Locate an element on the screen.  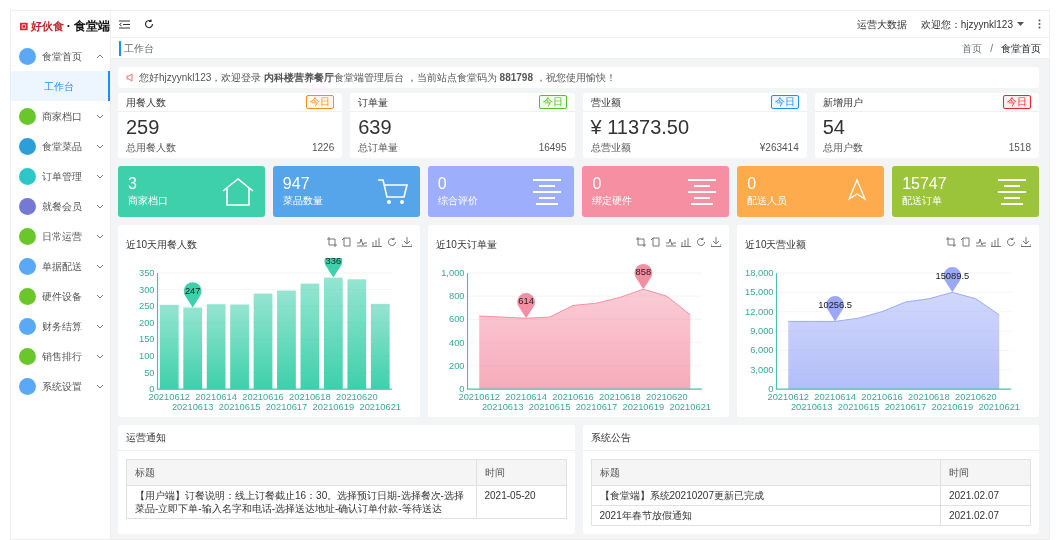
total-label: 总订单量 is located at coordinates (378, 148).